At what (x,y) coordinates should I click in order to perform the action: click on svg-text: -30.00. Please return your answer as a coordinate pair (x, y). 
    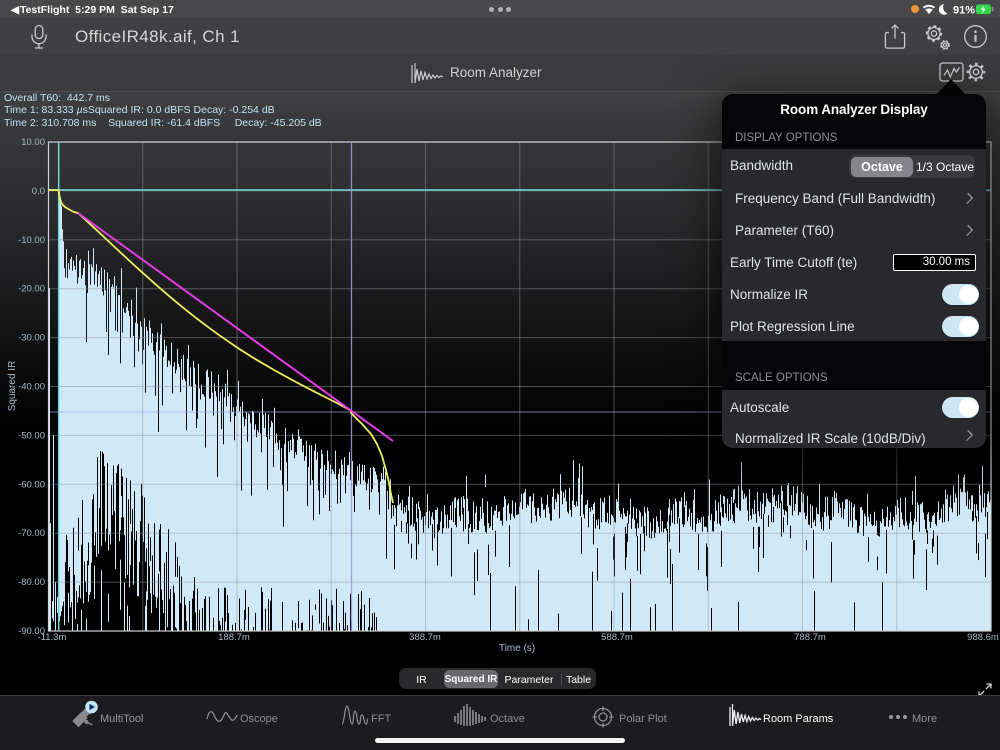
    Looking at the image, I should click on (31, 338).